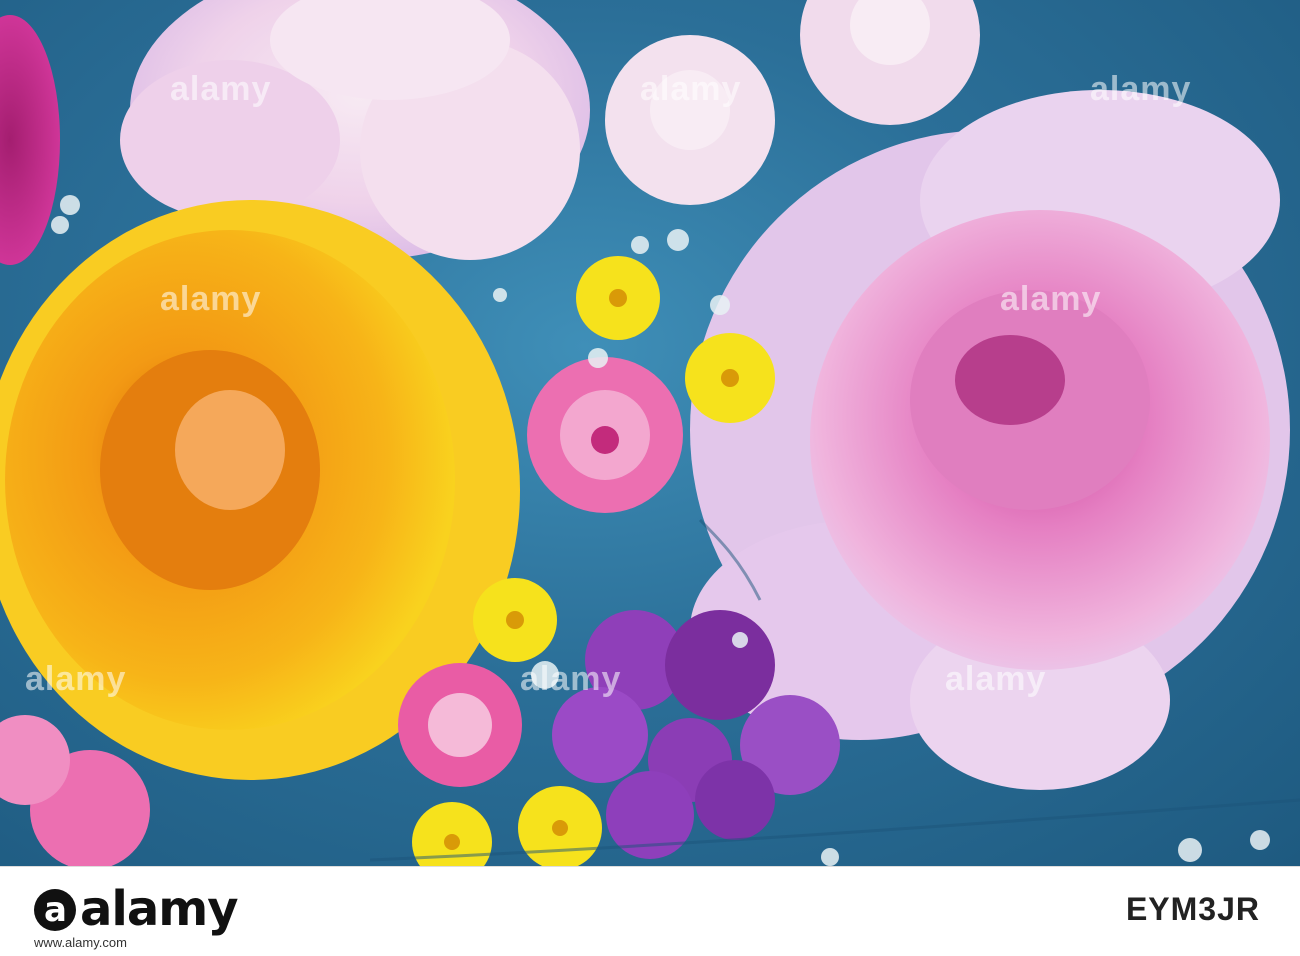 Image resolution: width=1300 pixels, height=956 pixels. Describe the element at coordinates (605, 435) in the screenshot. I see `pink-spiky-flower-center` at that location.